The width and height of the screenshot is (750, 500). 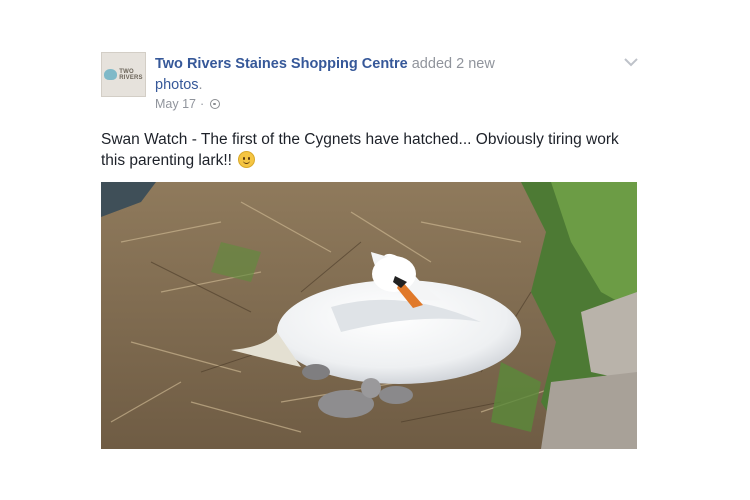 What do you see at coordinates (200, 85) in the screenshot?
I see `post-action-end: .` at bounding box center [200, 85].